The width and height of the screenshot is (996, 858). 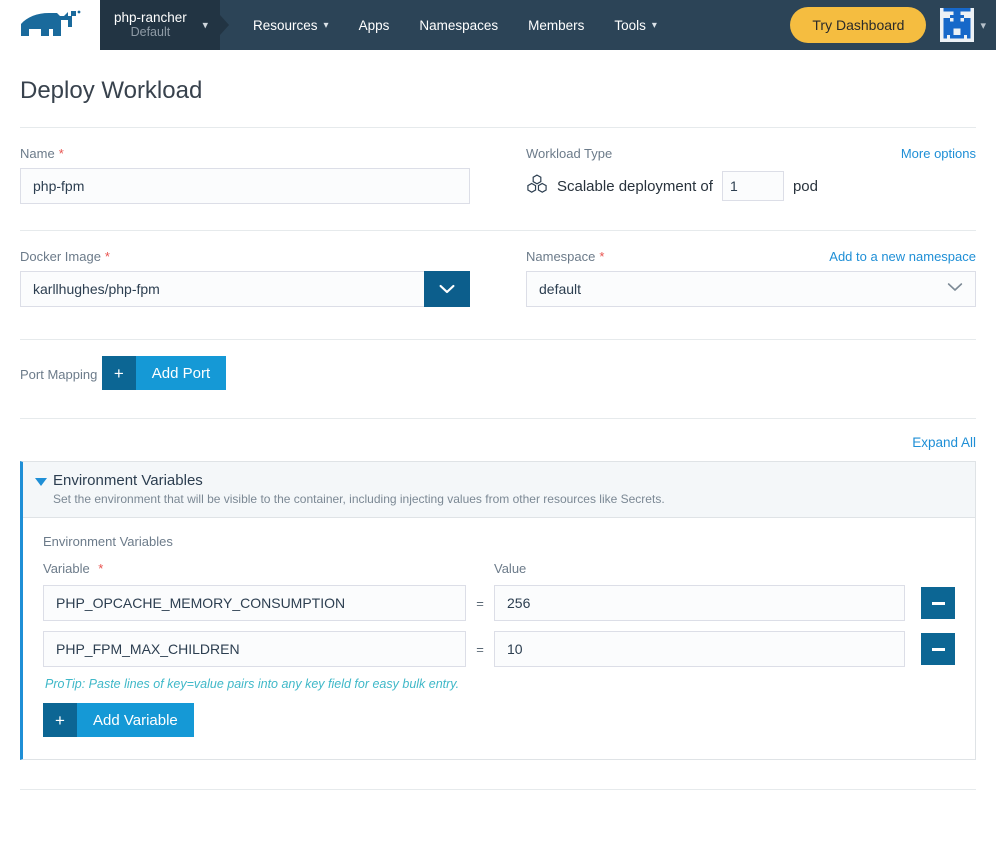 I want to click on nav-item-label: Namespaces, so click(x=459, y=25).